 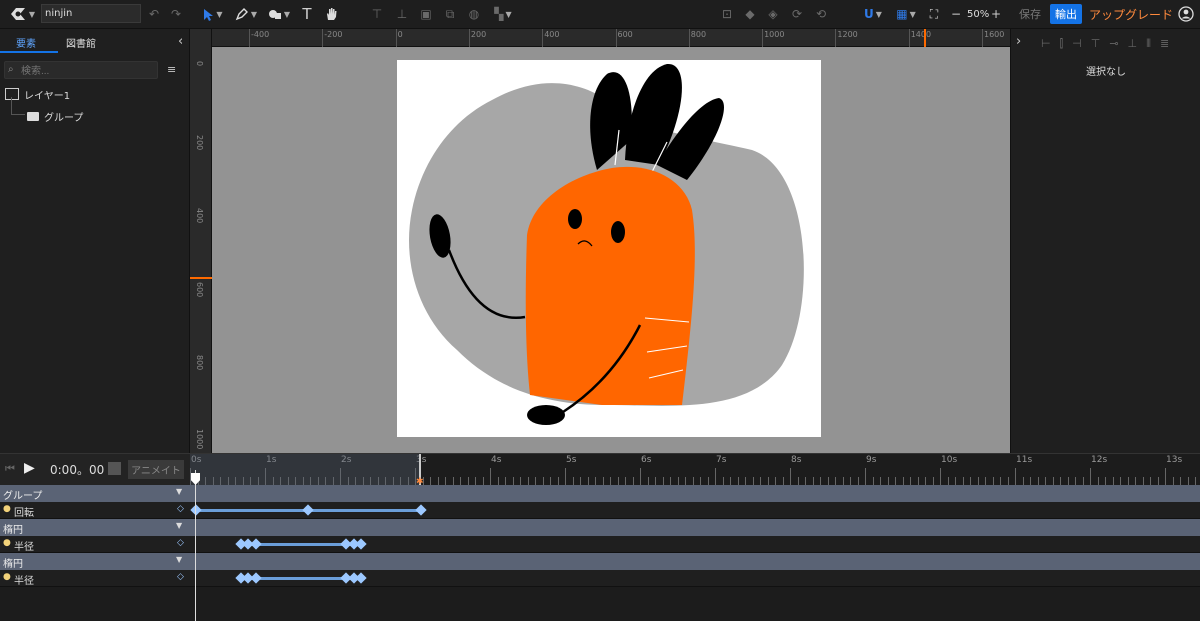 What do you see at coordinates (213, 14) in the screenshot?
I see `select-tool-button: ▼` at bounding box center [213, 14].